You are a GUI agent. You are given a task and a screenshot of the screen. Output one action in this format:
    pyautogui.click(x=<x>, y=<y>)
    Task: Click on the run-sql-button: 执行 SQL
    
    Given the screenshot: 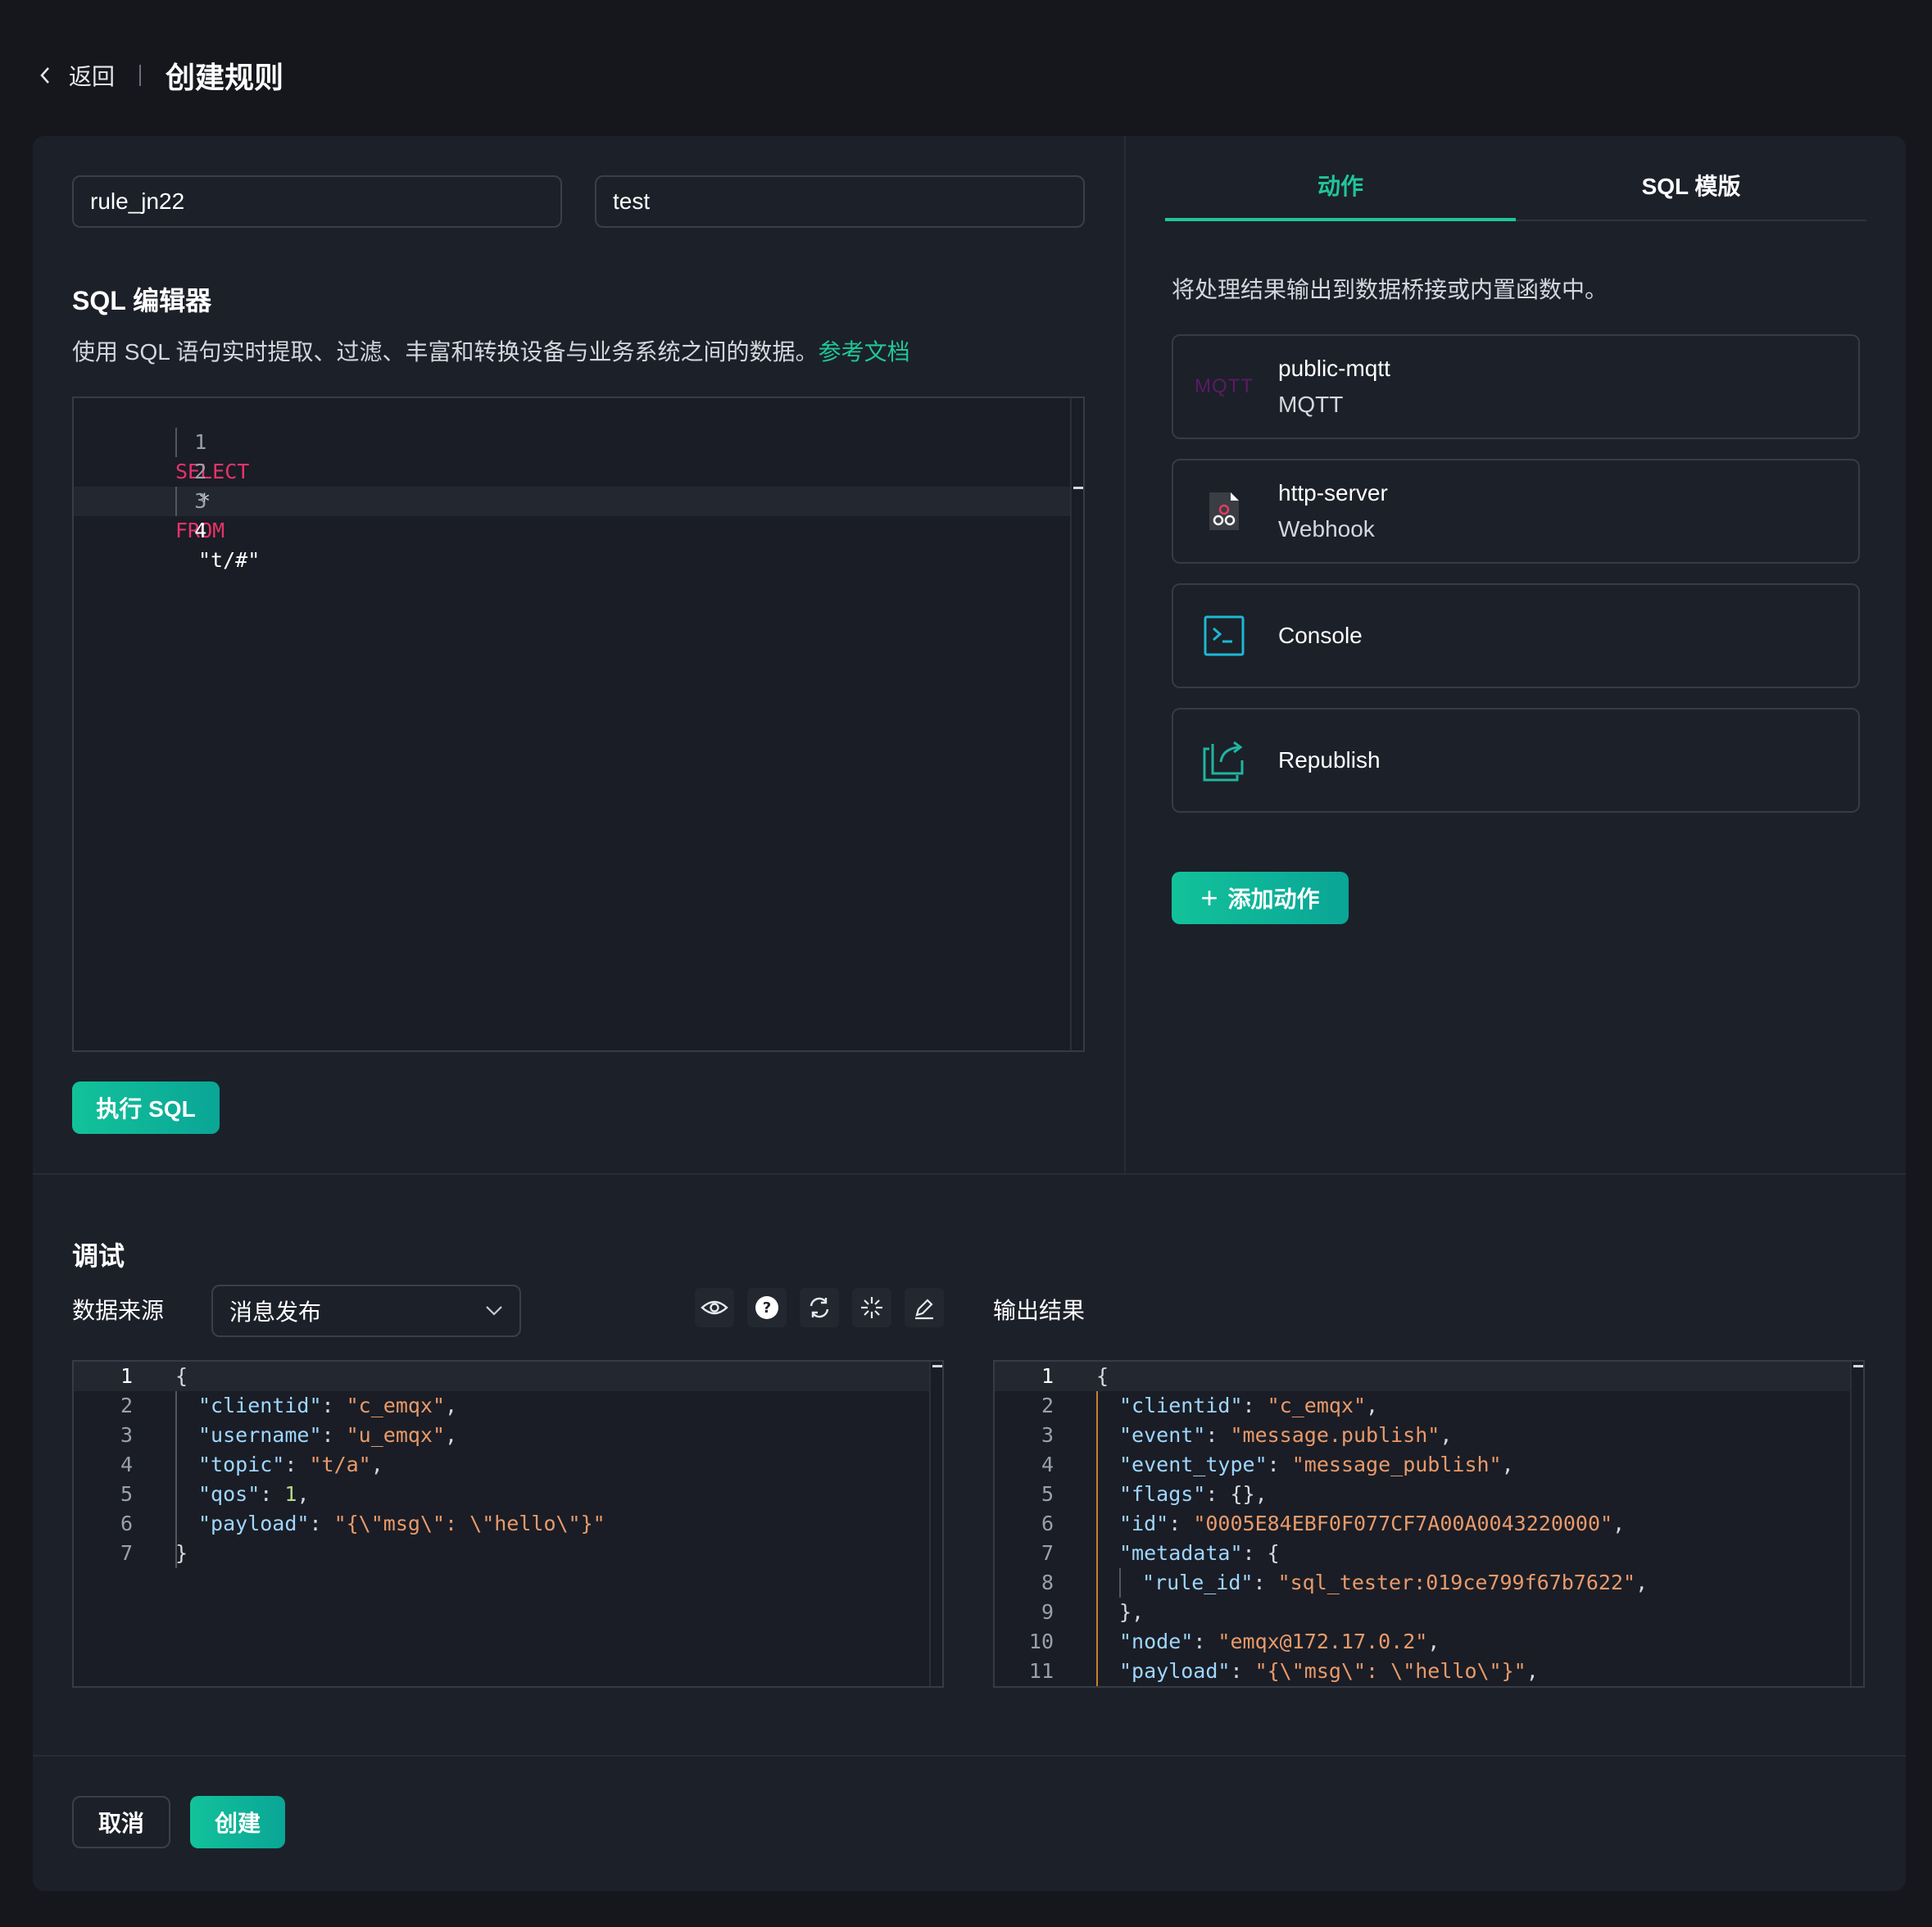 What is the action you would take?
    pyautogui.click(x=146, y=1107)
    